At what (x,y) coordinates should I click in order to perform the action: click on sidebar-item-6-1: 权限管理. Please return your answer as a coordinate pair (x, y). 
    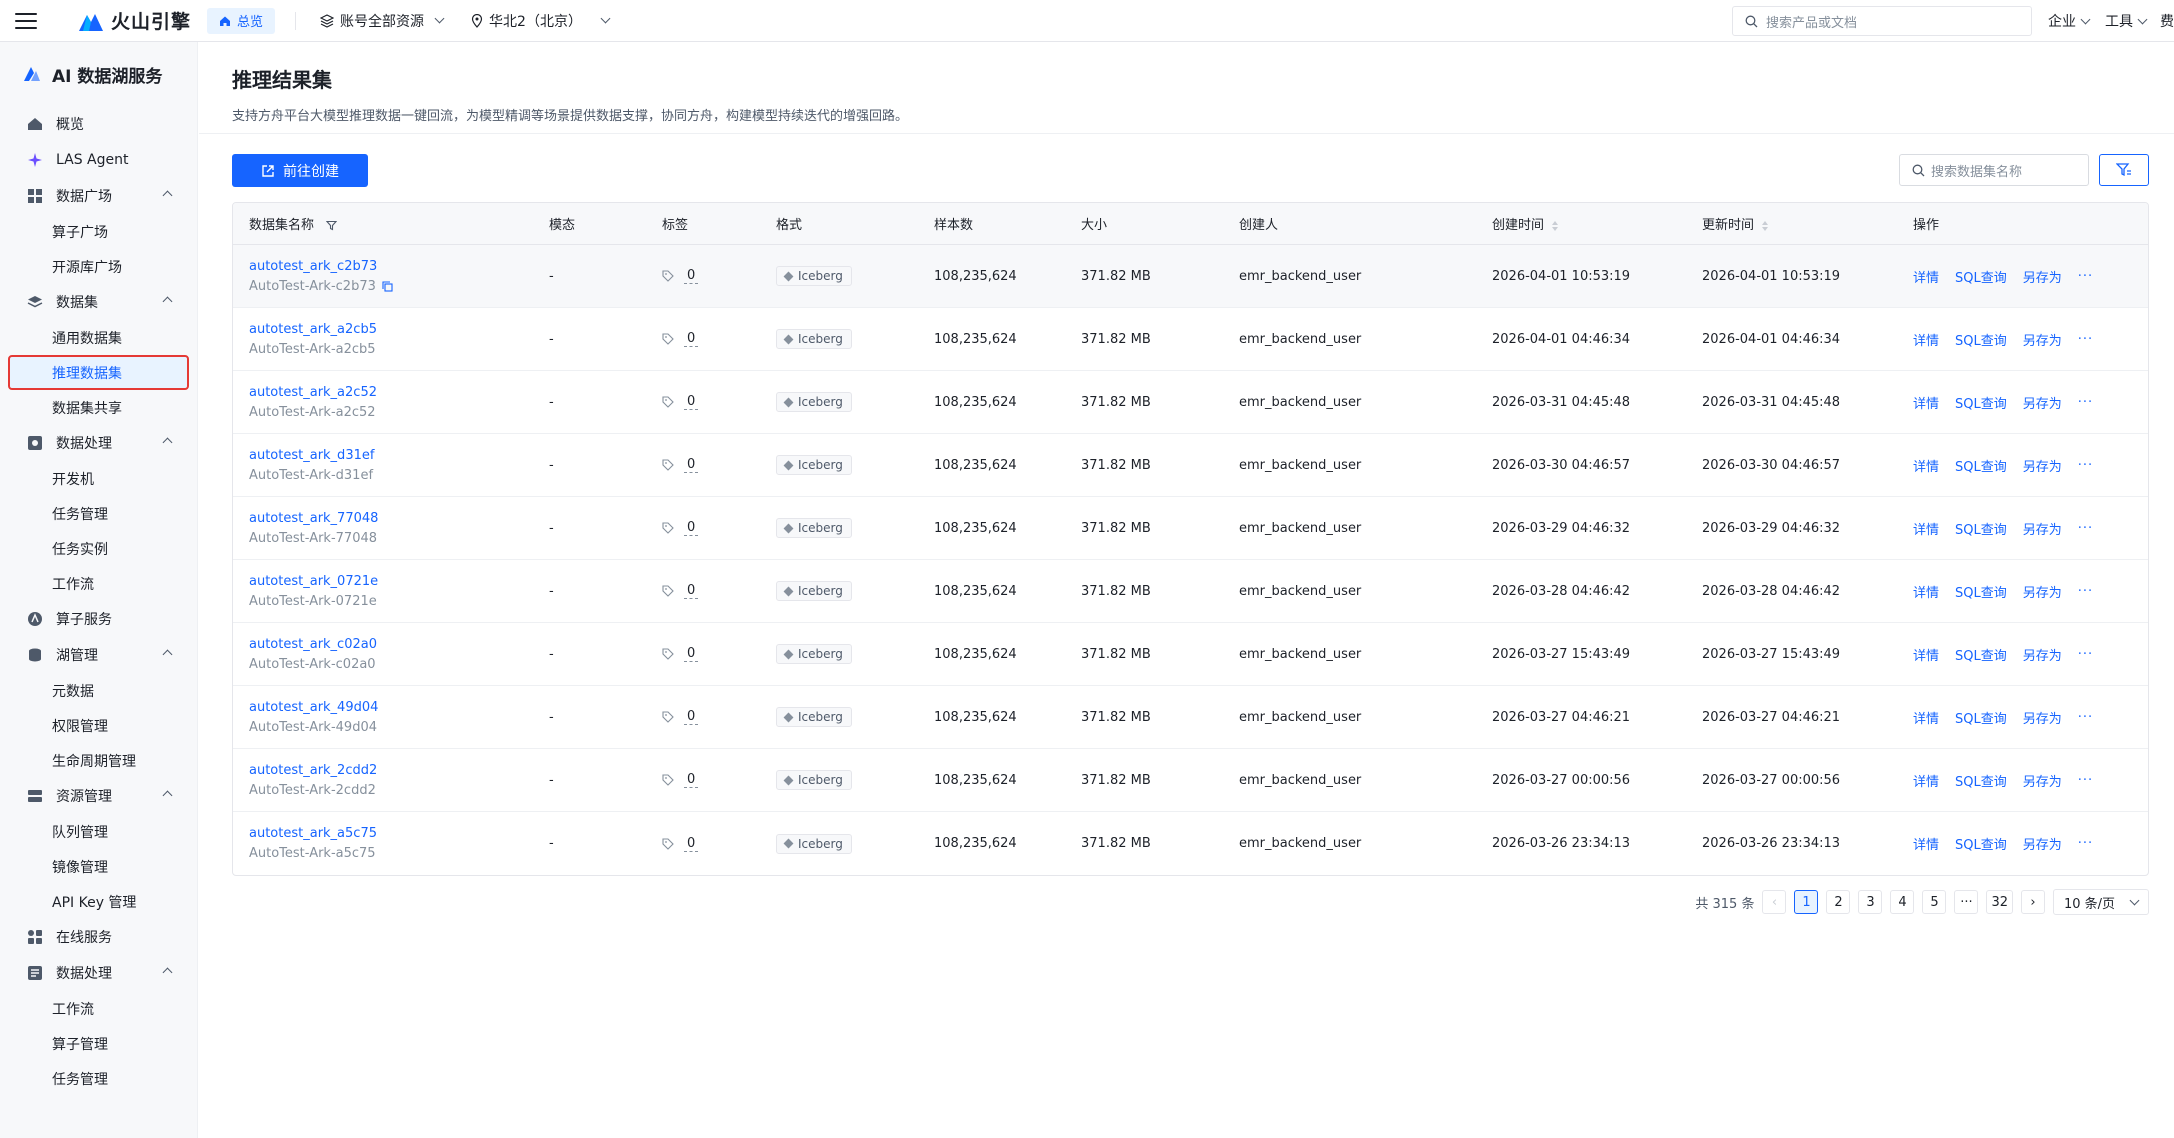
    Looking at the image, I should click on (98, 725).